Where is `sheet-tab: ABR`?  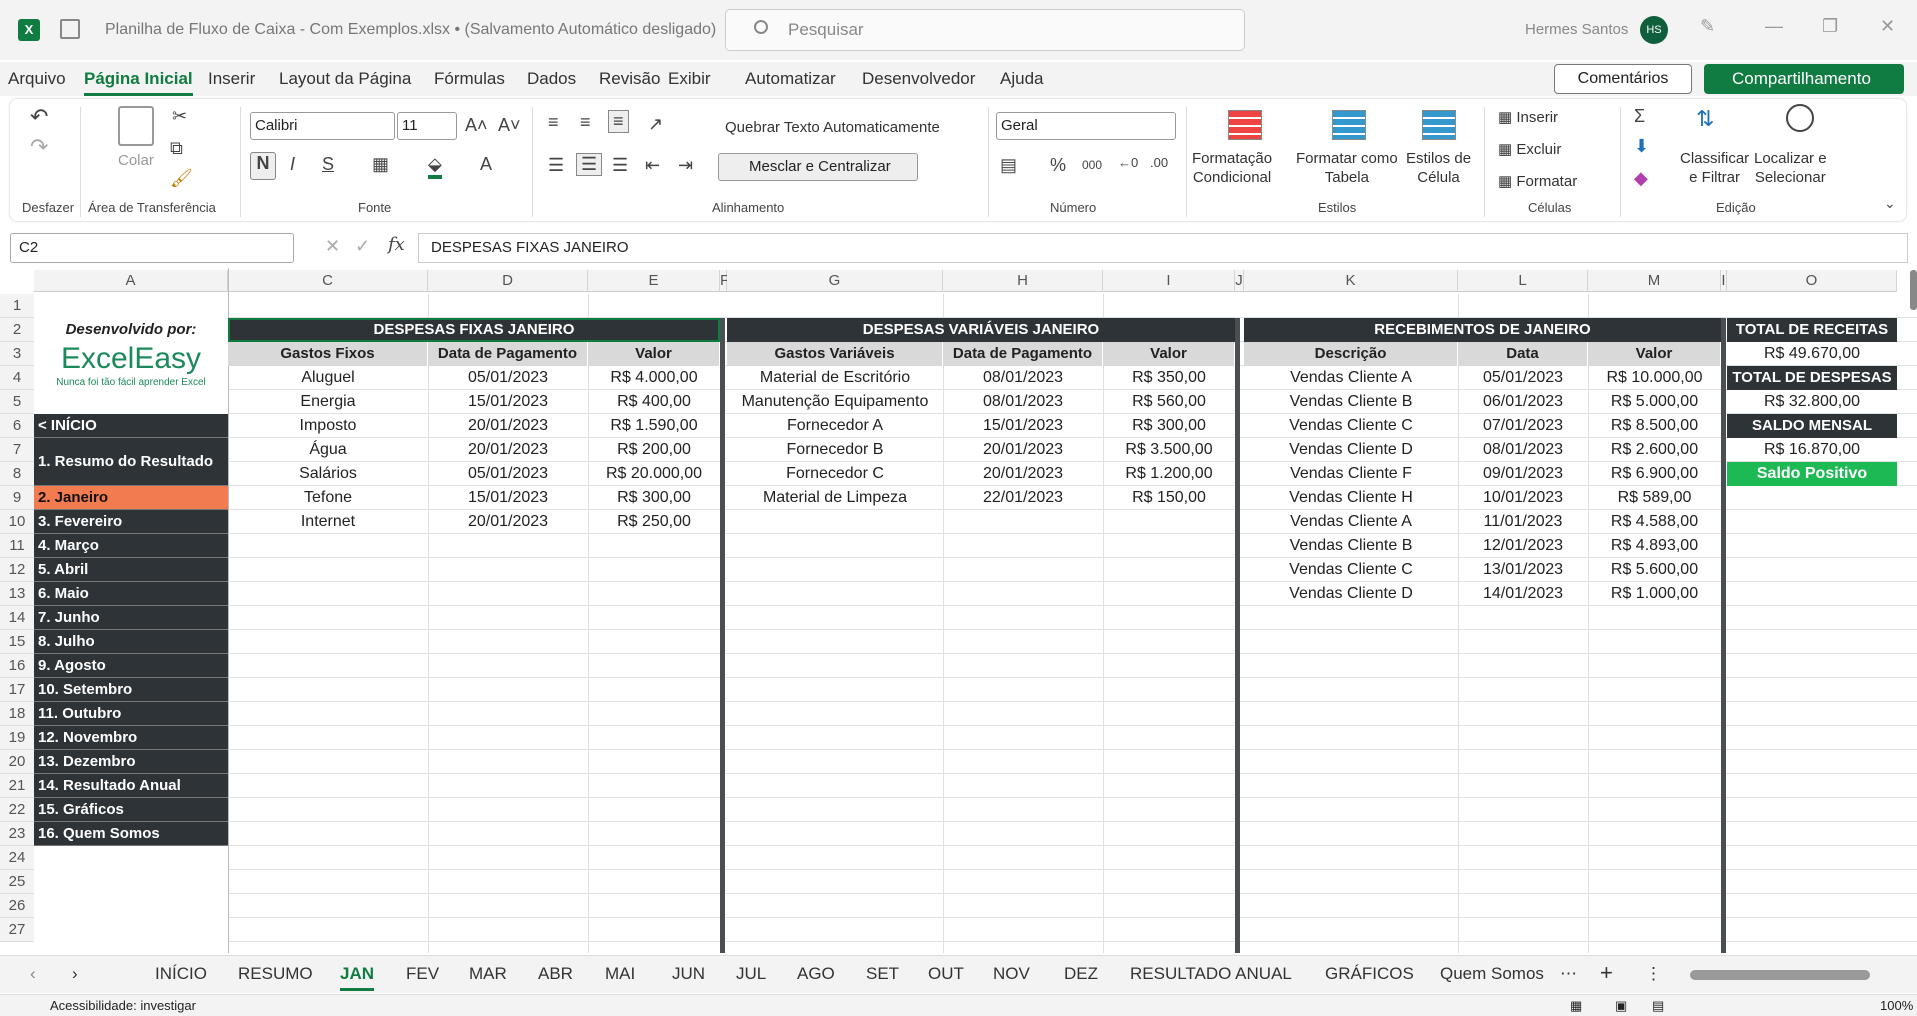 sheet-tab: ABR is located at coordinates (555, 974).